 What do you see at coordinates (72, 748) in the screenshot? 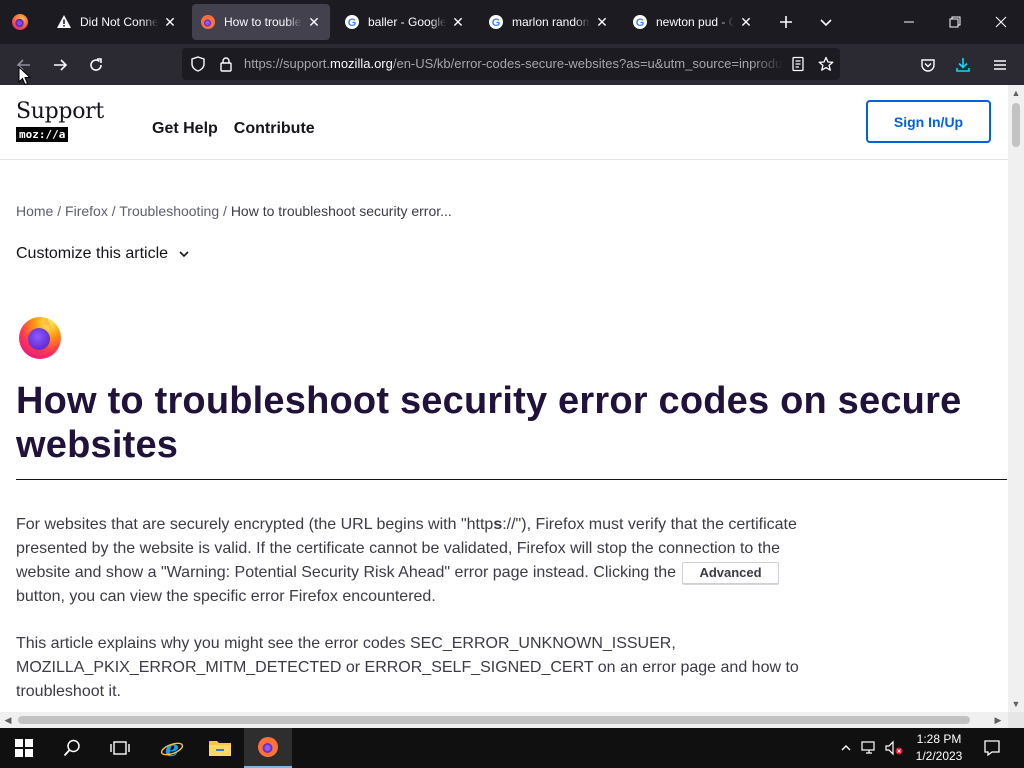
I see `search-button` at bounding box center [72, 748].